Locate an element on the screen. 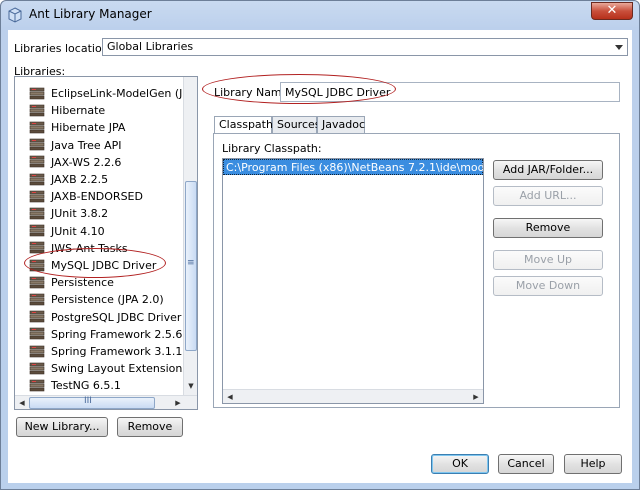  library-list-item: Spring Framework 3.1.1.RELE is located at coordinates (113, 351).